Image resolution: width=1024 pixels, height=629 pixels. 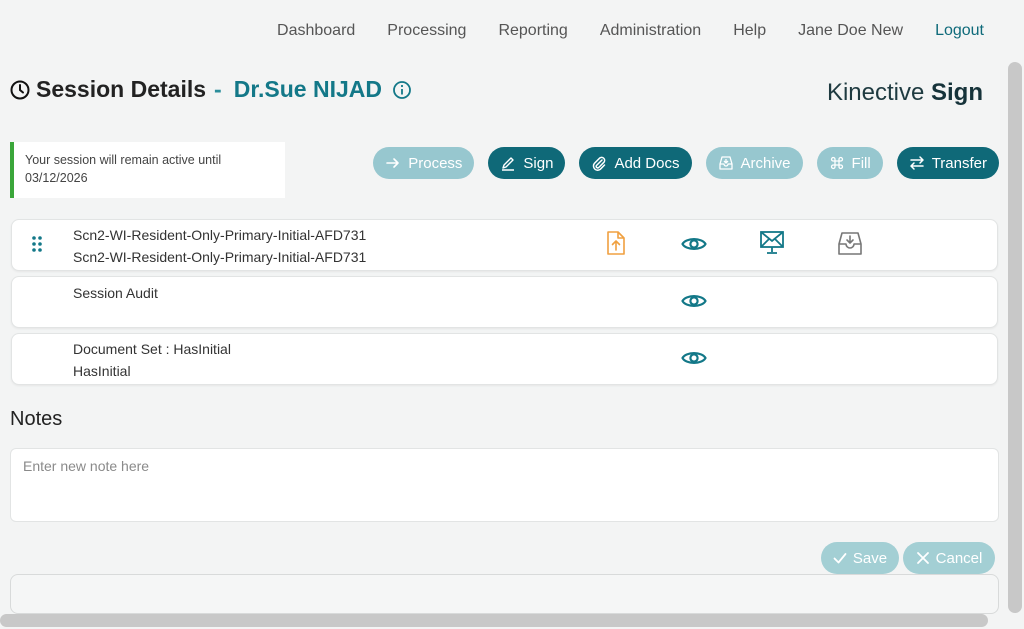 What do you see at coordinates (916, 163) in the screenshot?
I see `transfer-icon` at bounding box center [916, 163].